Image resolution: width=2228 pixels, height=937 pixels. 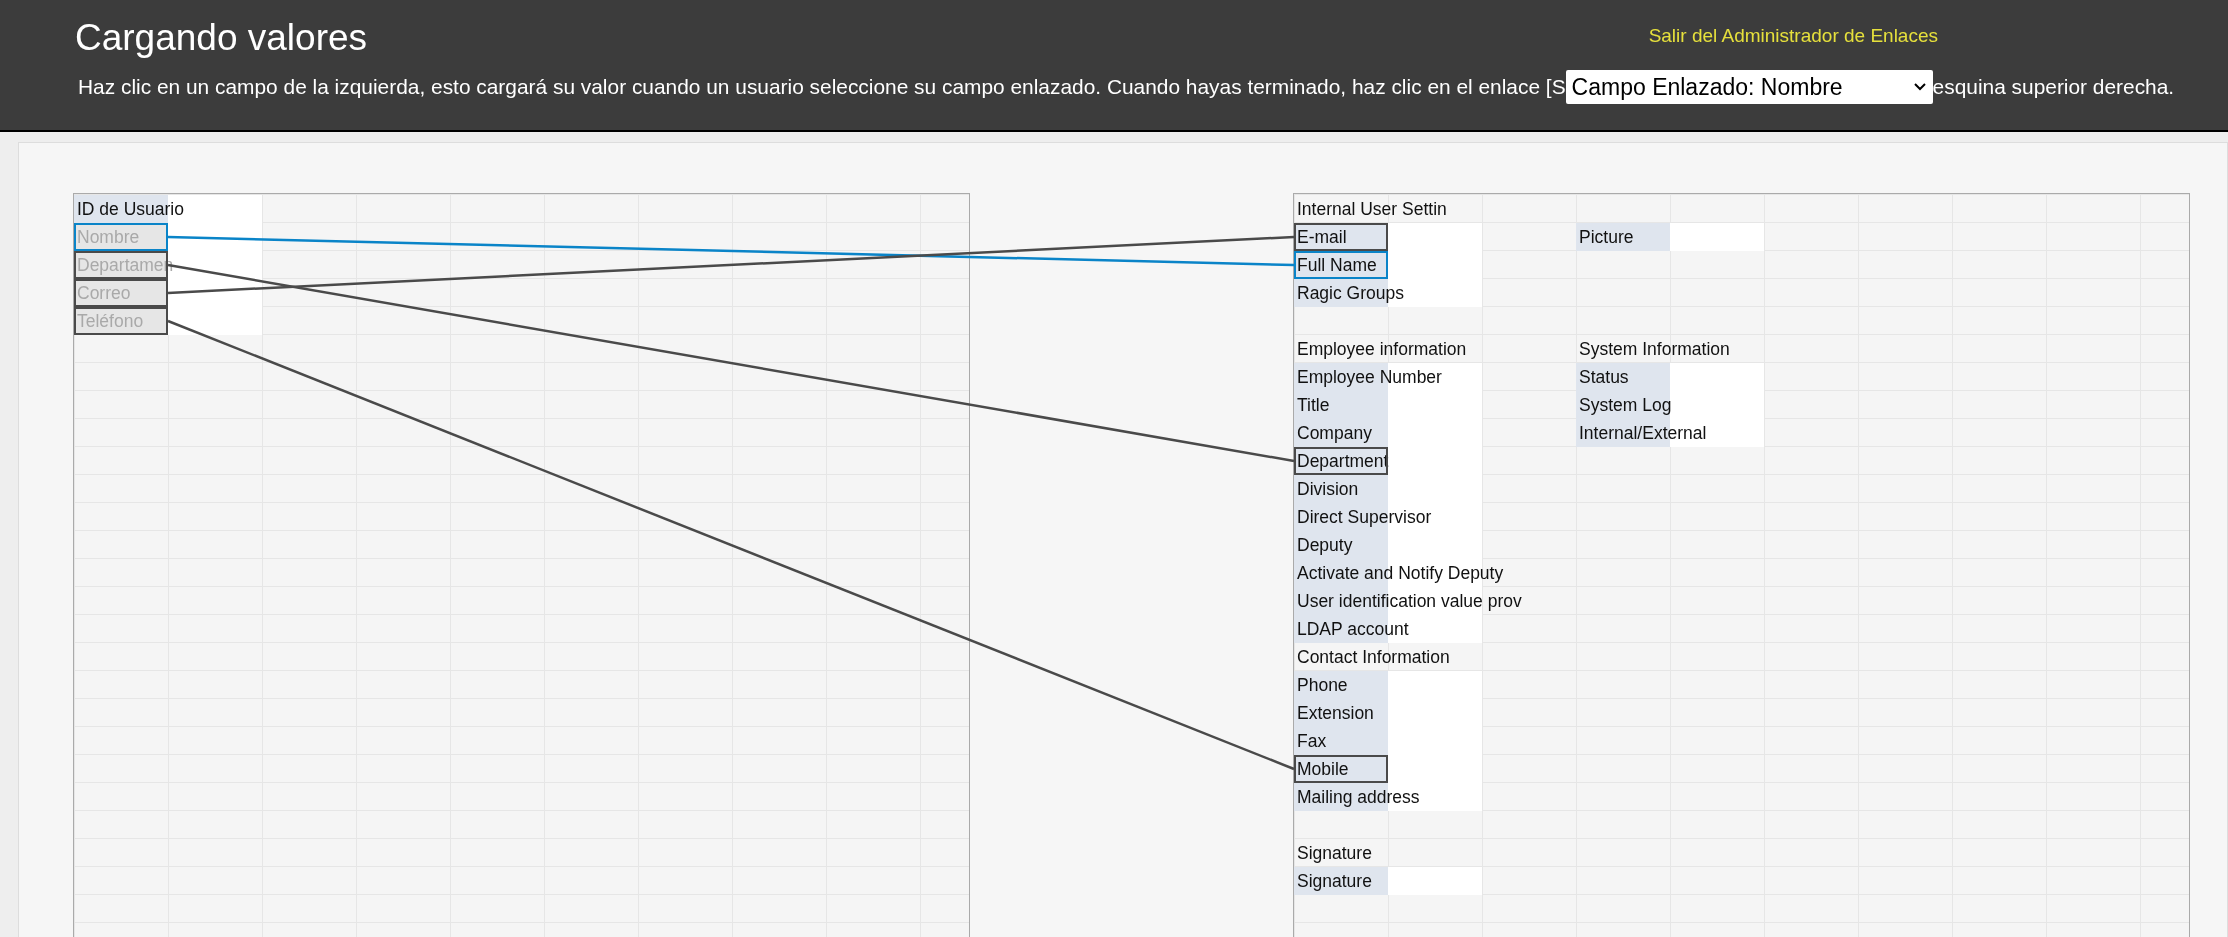 I want to click on section-heading: Employee information, so click(x=1381, y=349).